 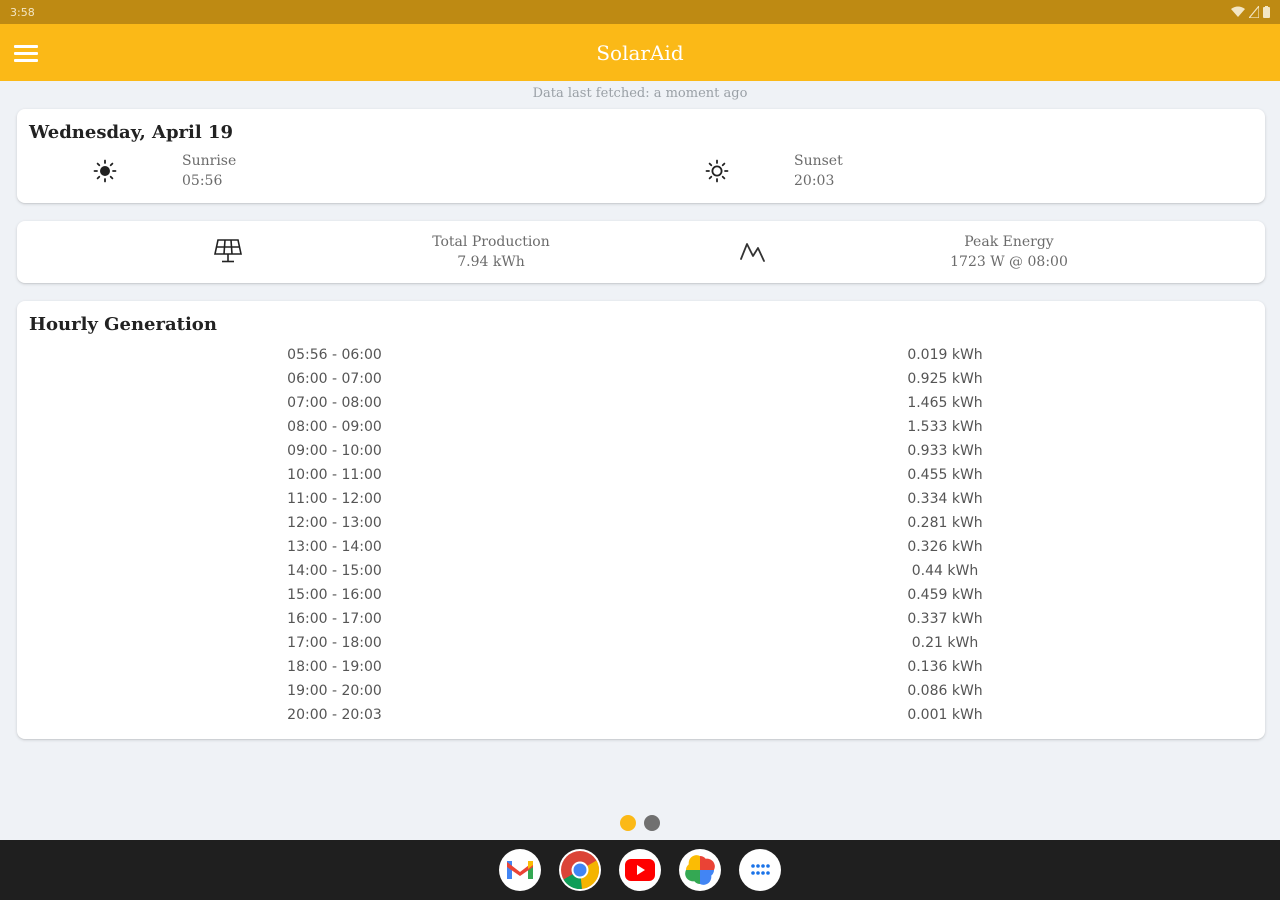 I want to click on hourly-row-range: 20:00 - 20:03, so click(x=334, y=715).